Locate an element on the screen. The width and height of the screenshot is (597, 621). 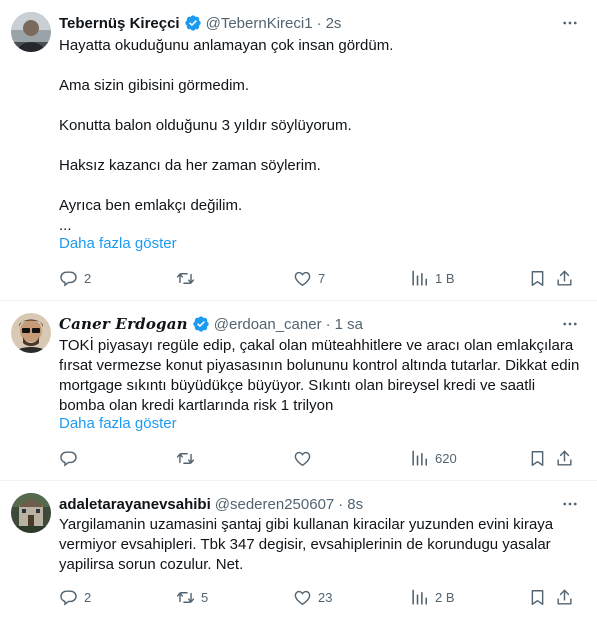
author-handle: @TebernKireci1 is located at coordinates (259, 23).